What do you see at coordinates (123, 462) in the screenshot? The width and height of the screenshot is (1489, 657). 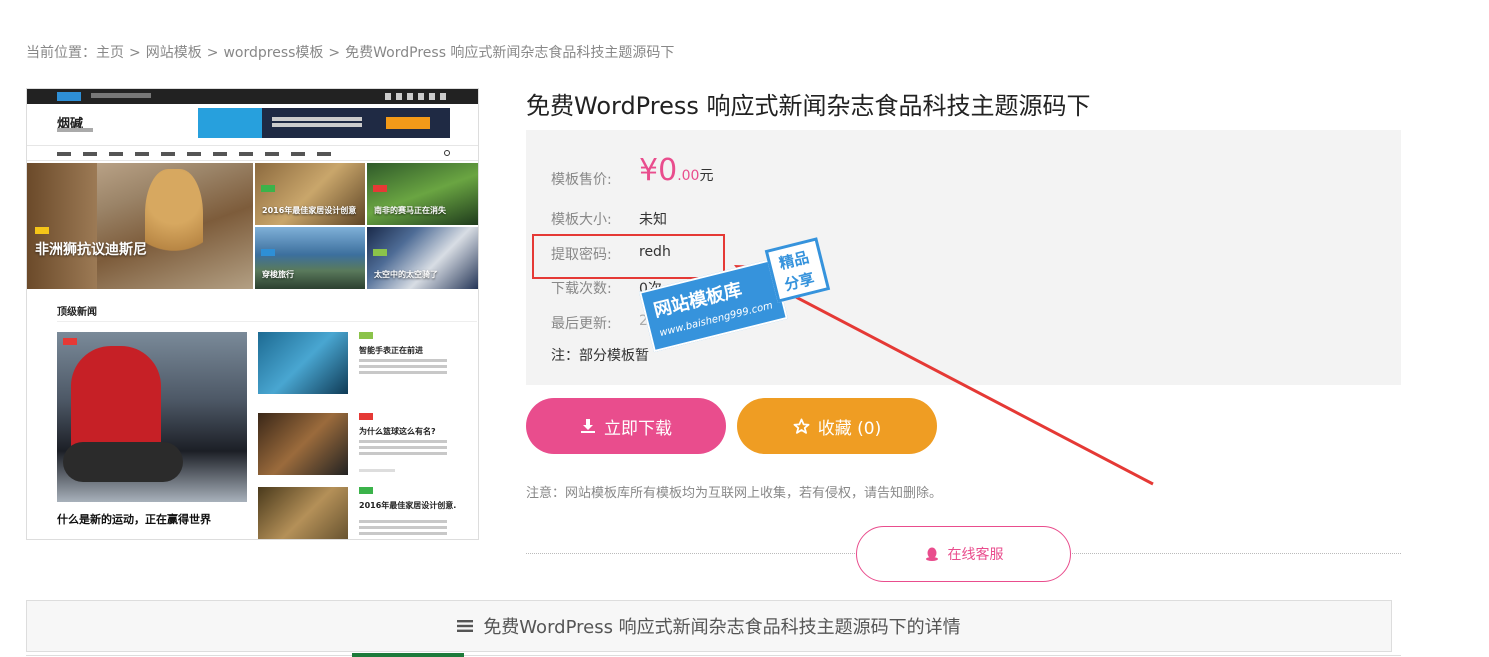 I see `preview-feature-sled` at bounding box center [123, 462].